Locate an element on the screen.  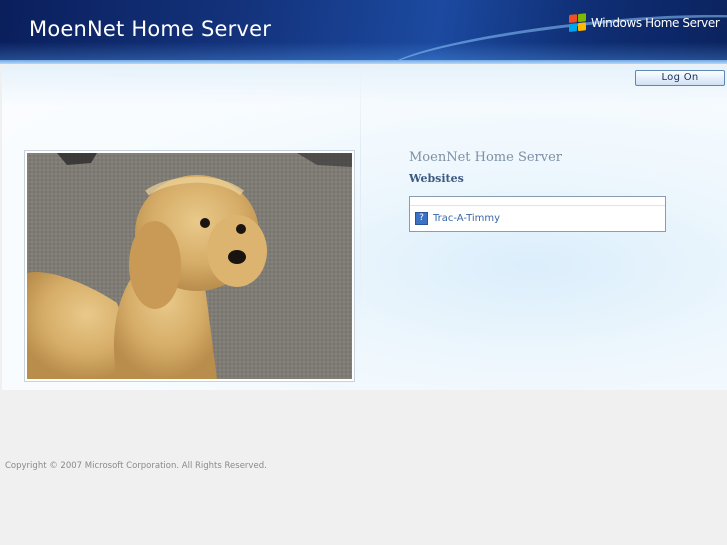
brand-logo-text: Windows Home Server is located at coordinates (655, 23).